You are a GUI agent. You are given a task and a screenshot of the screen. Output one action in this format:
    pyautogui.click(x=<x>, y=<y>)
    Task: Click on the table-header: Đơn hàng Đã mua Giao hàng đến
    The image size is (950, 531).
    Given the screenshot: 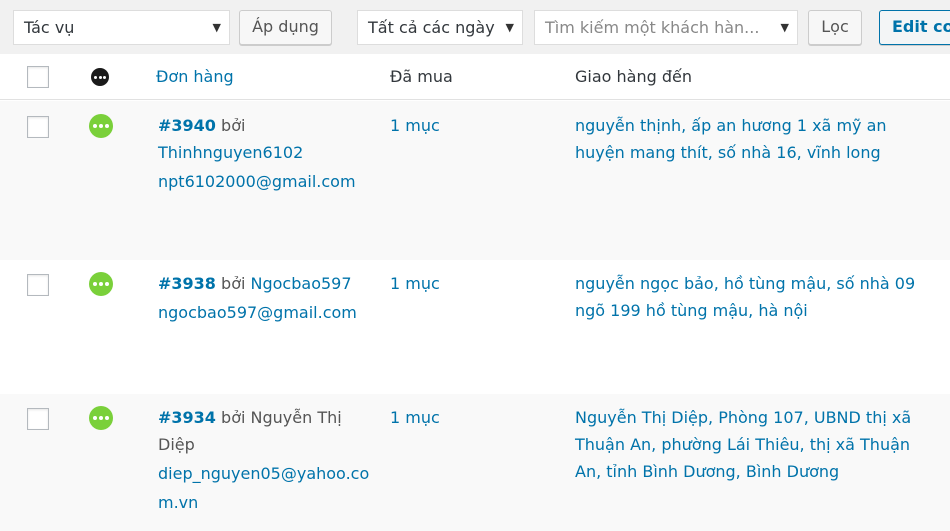 What is the action you would take?
    pyautogui.click(x=475, y=77)
    